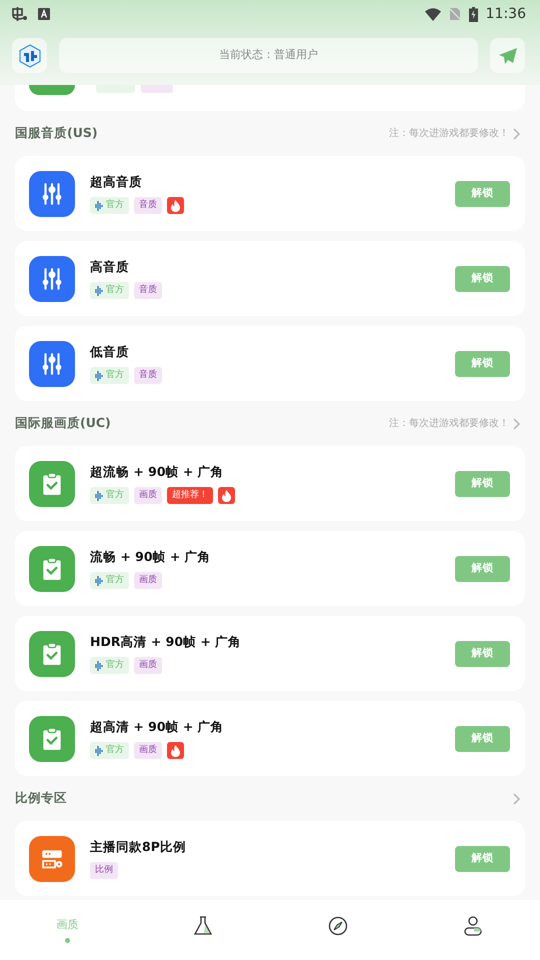  I want to click on battery-icon, so click(473, 14).